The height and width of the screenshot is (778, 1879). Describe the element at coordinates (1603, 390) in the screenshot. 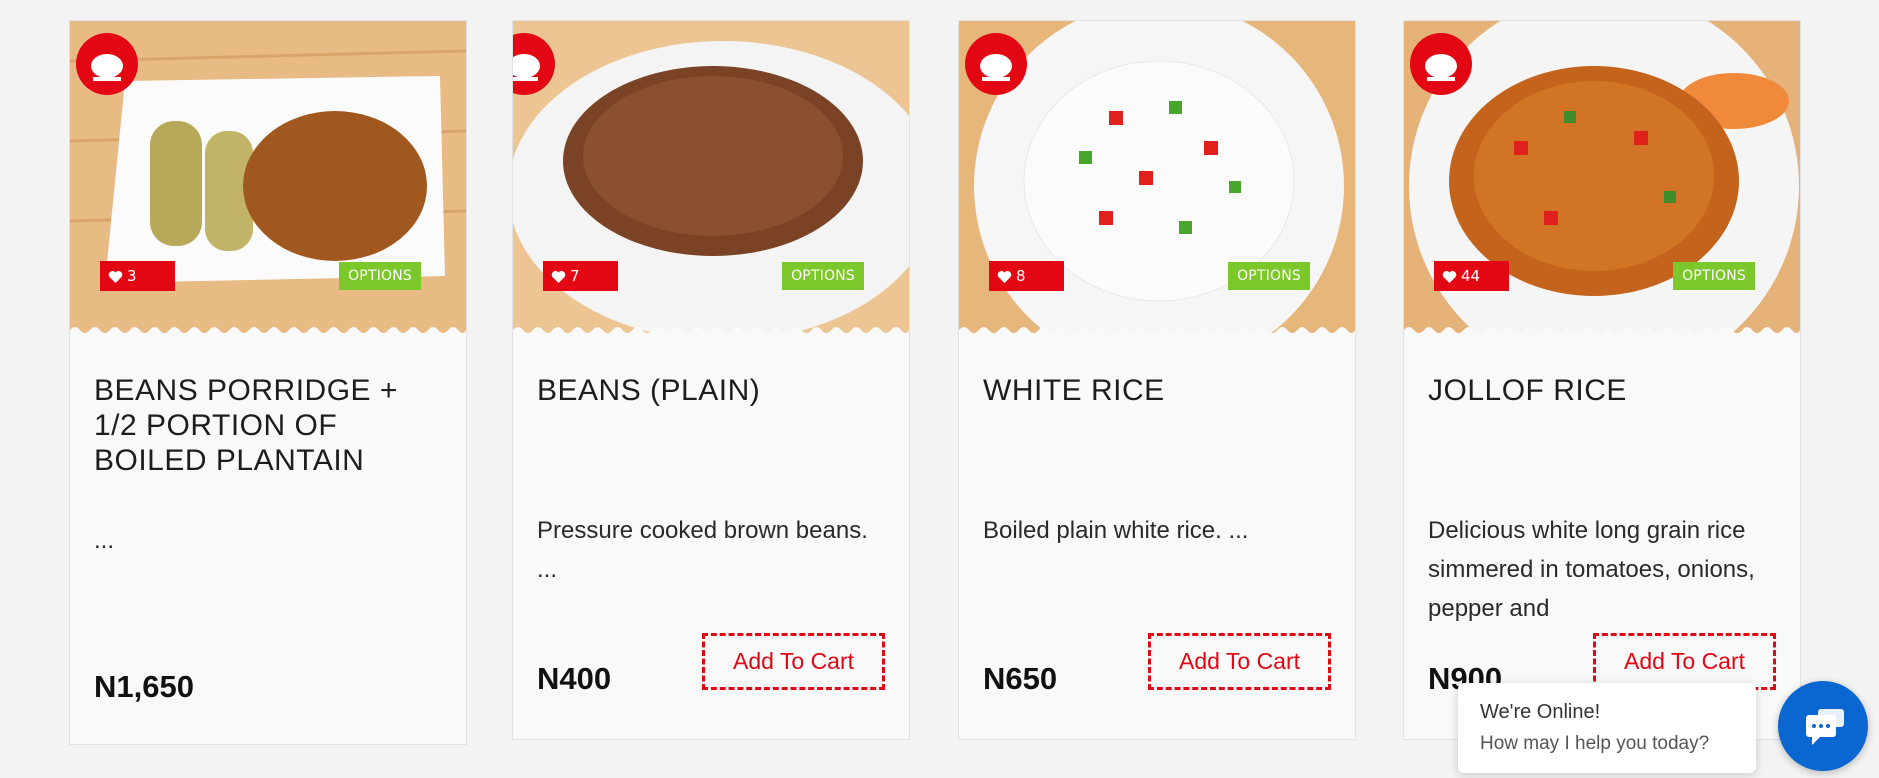

I see `product-title: JOLLOF RICE` at that location.